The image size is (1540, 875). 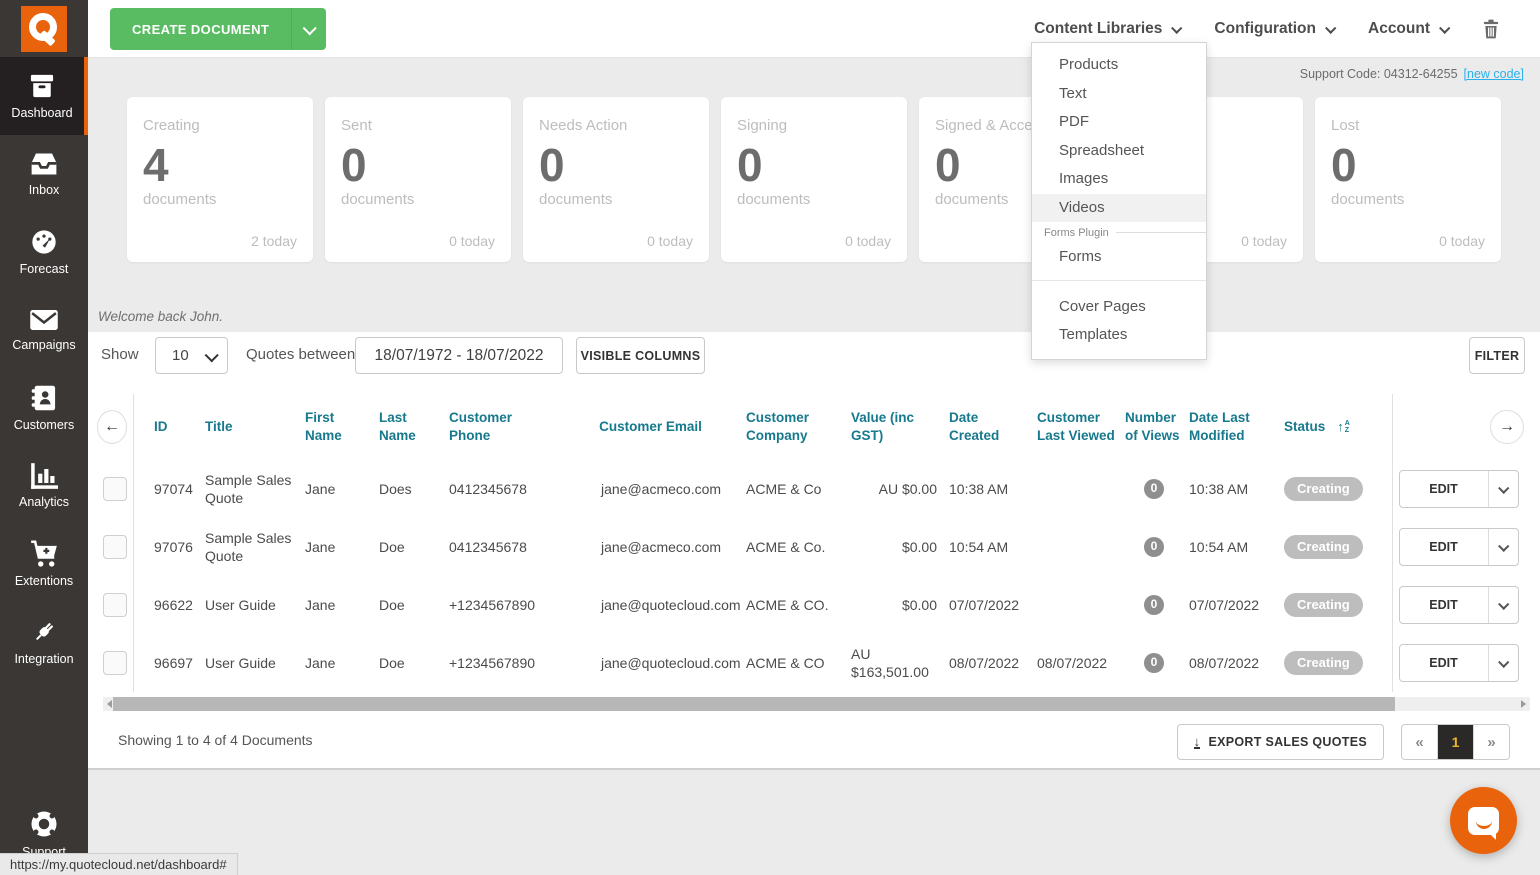 What do you see at coordinates (1494, 74) in the screenshot?
I see `new-code-link: [new code]` at bounding box center [1494, 74].